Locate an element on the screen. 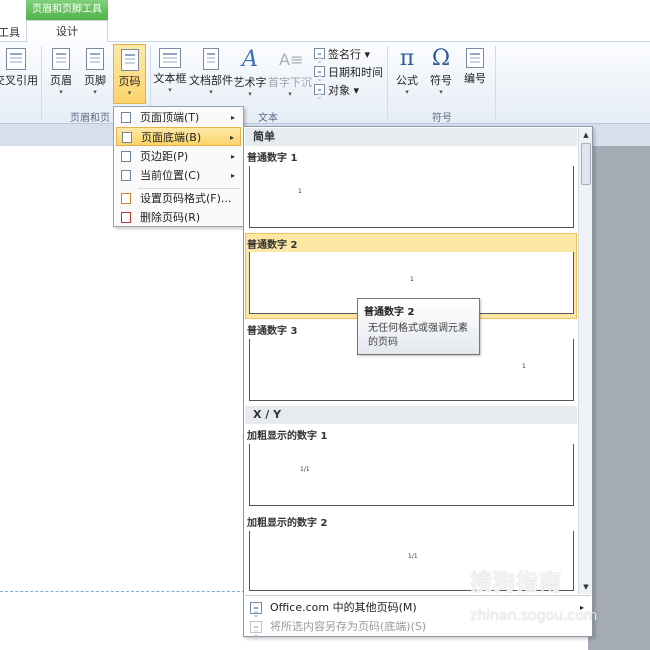 Image resolution: width=650 pixels, height=650 pixels. gallery-section-simple: 简单 is located at coordinates (411, 137).